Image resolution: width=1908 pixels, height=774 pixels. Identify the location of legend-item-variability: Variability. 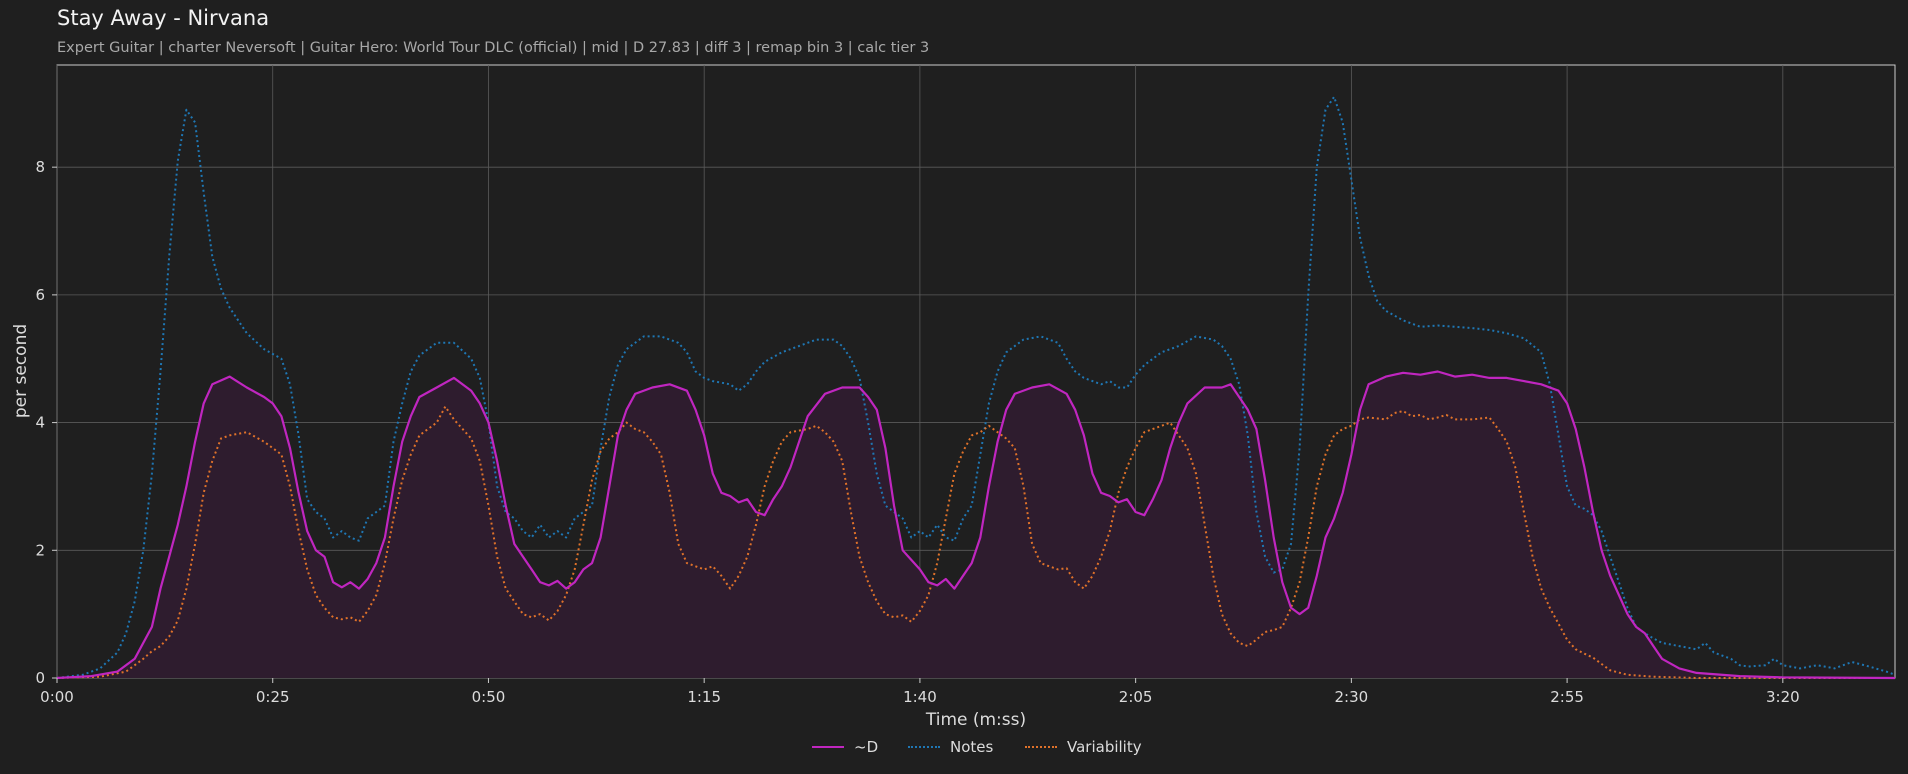
(1083, 747).